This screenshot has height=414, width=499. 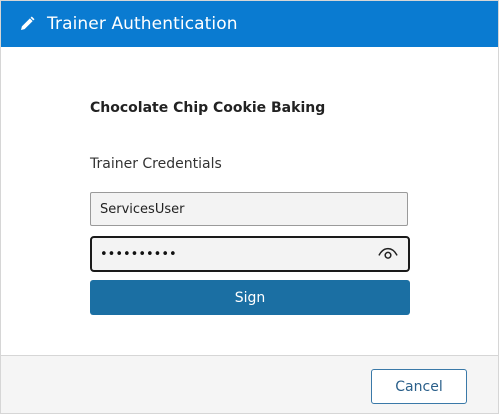 I want to click on eye-icon, so click(x=388, y=254).